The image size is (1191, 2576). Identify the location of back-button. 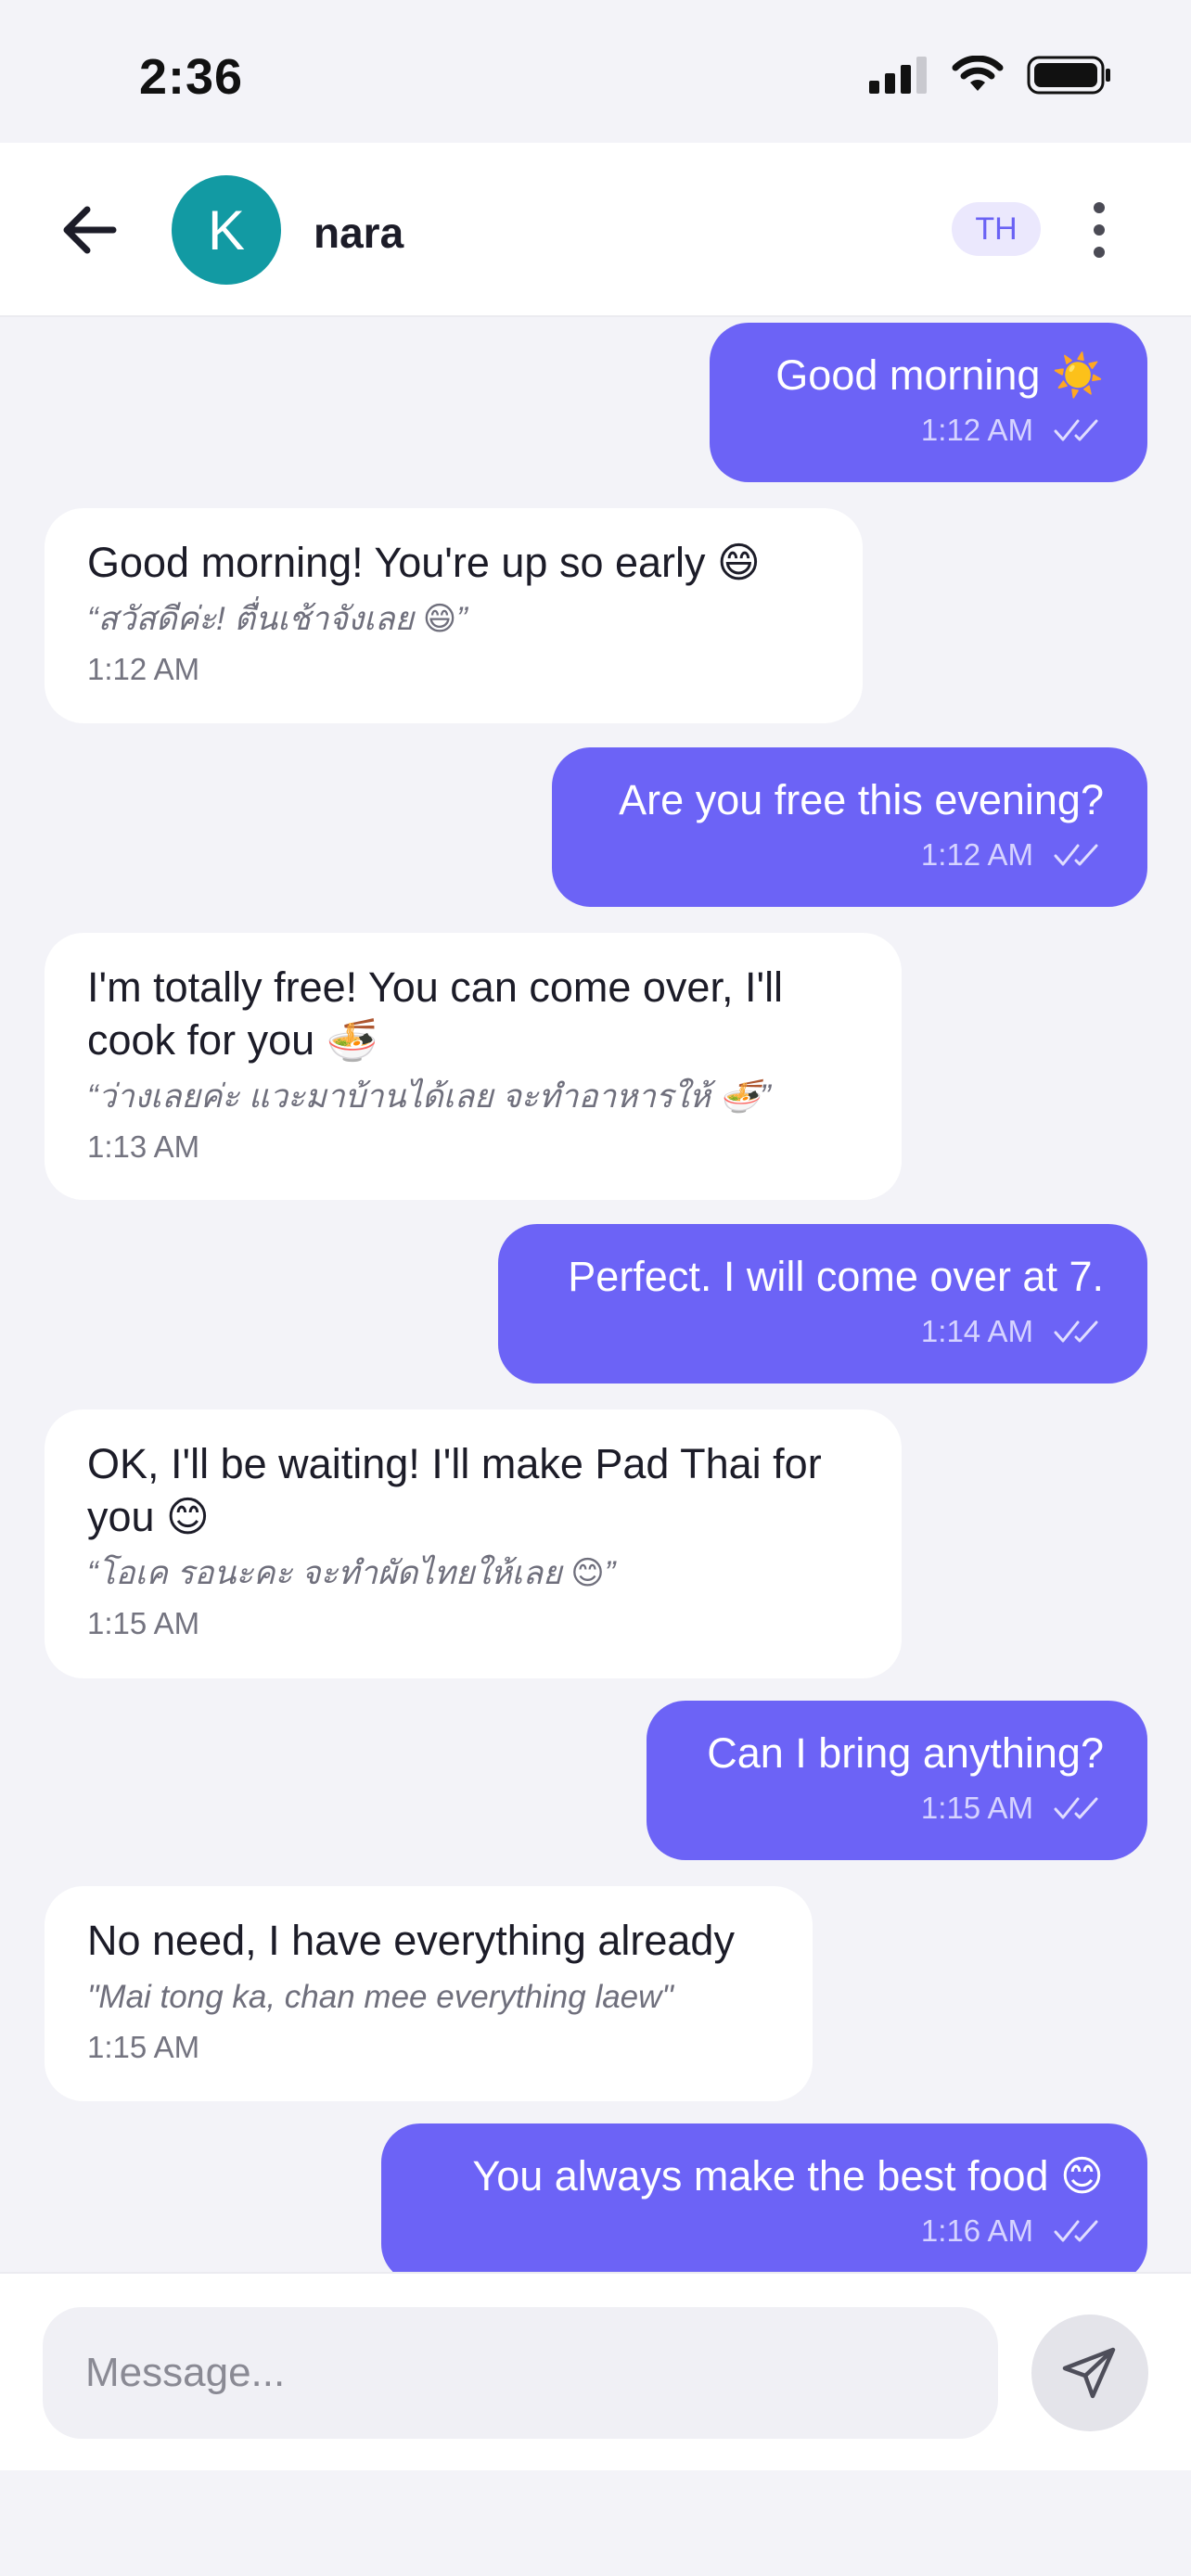
(90, 230).